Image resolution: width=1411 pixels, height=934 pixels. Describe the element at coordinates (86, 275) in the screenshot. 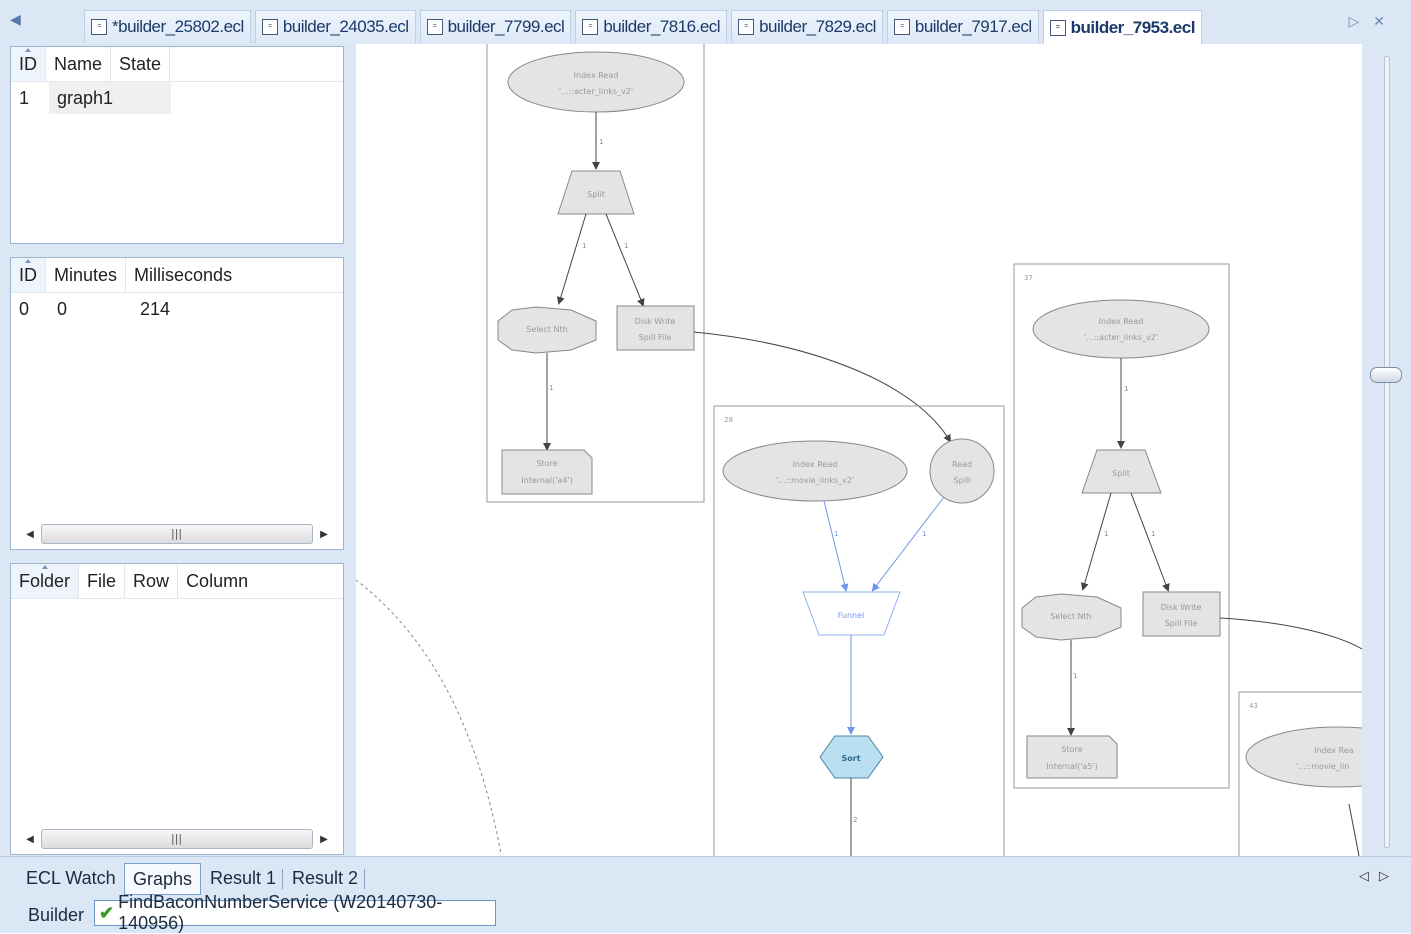

I see `column-header-minutes: Minutes` at that location.